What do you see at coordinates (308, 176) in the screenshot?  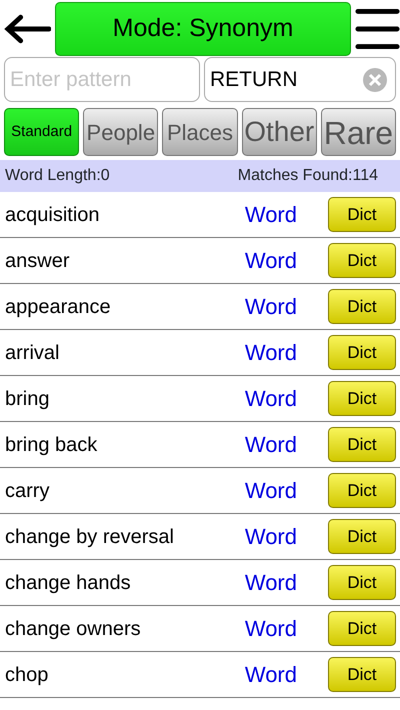 I see `matches-found-text: Matches Found:114` at bounding box center [308, 176].